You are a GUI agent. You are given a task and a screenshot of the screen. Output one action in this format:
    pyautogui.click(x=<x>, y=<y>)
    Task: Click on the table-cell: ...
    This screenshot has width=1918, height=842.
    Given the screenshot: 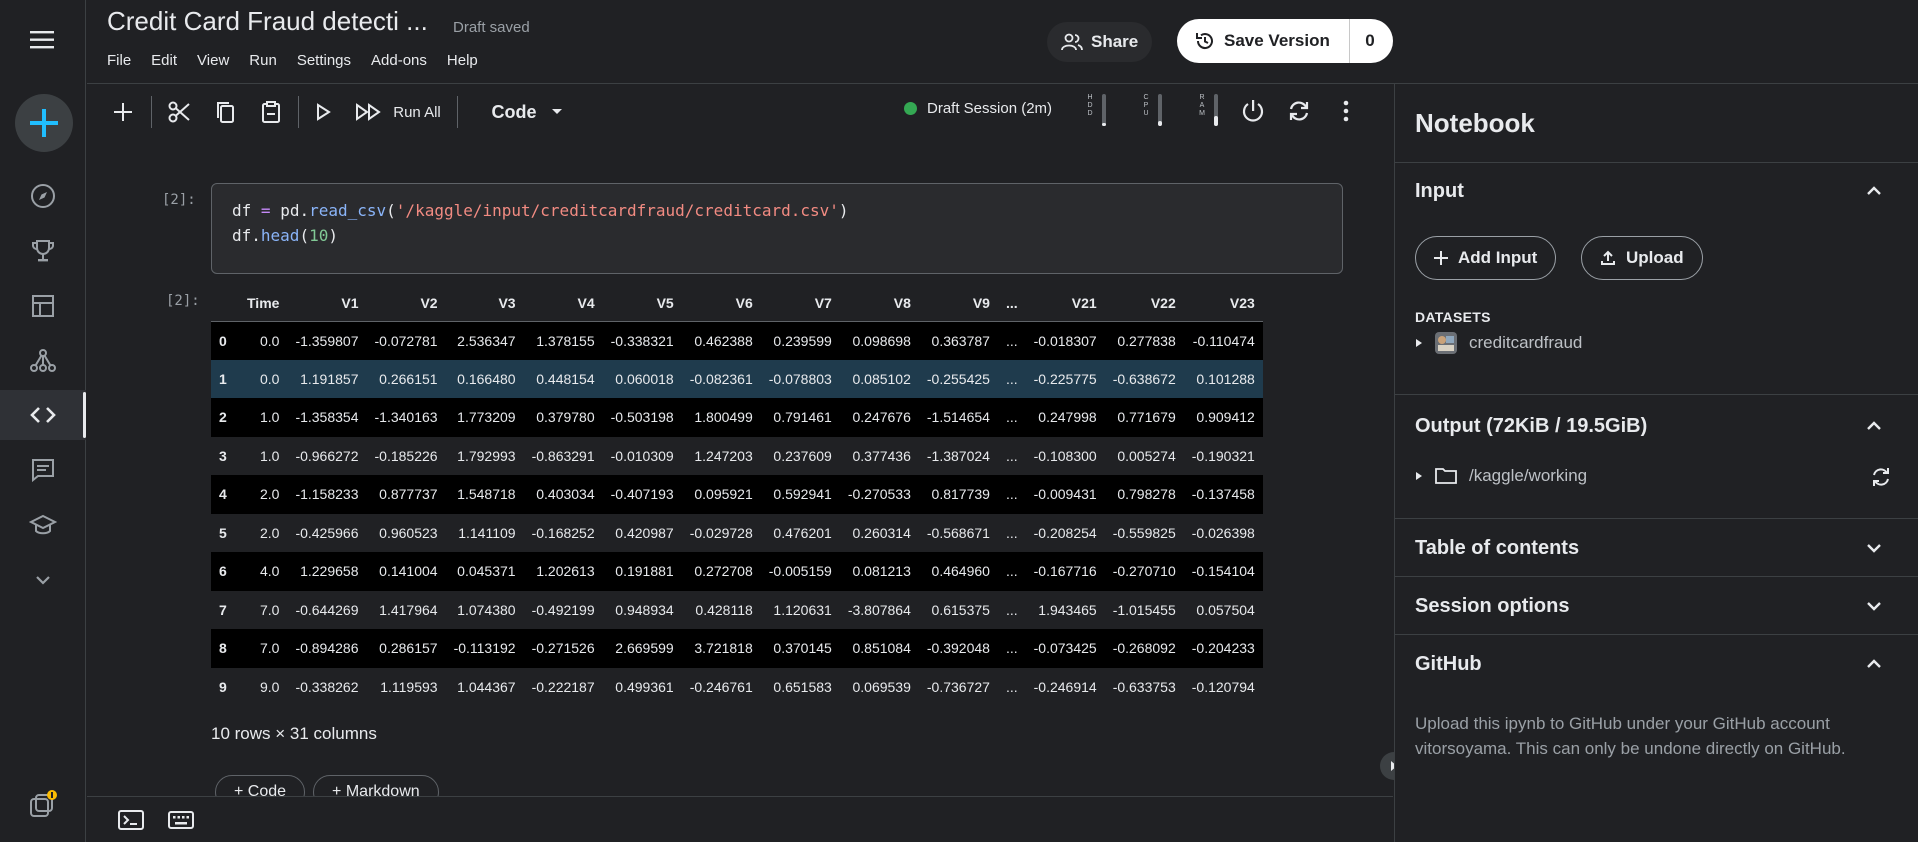 What is the action you would take?
    pyautogui.click(x=1011, y=378)
    